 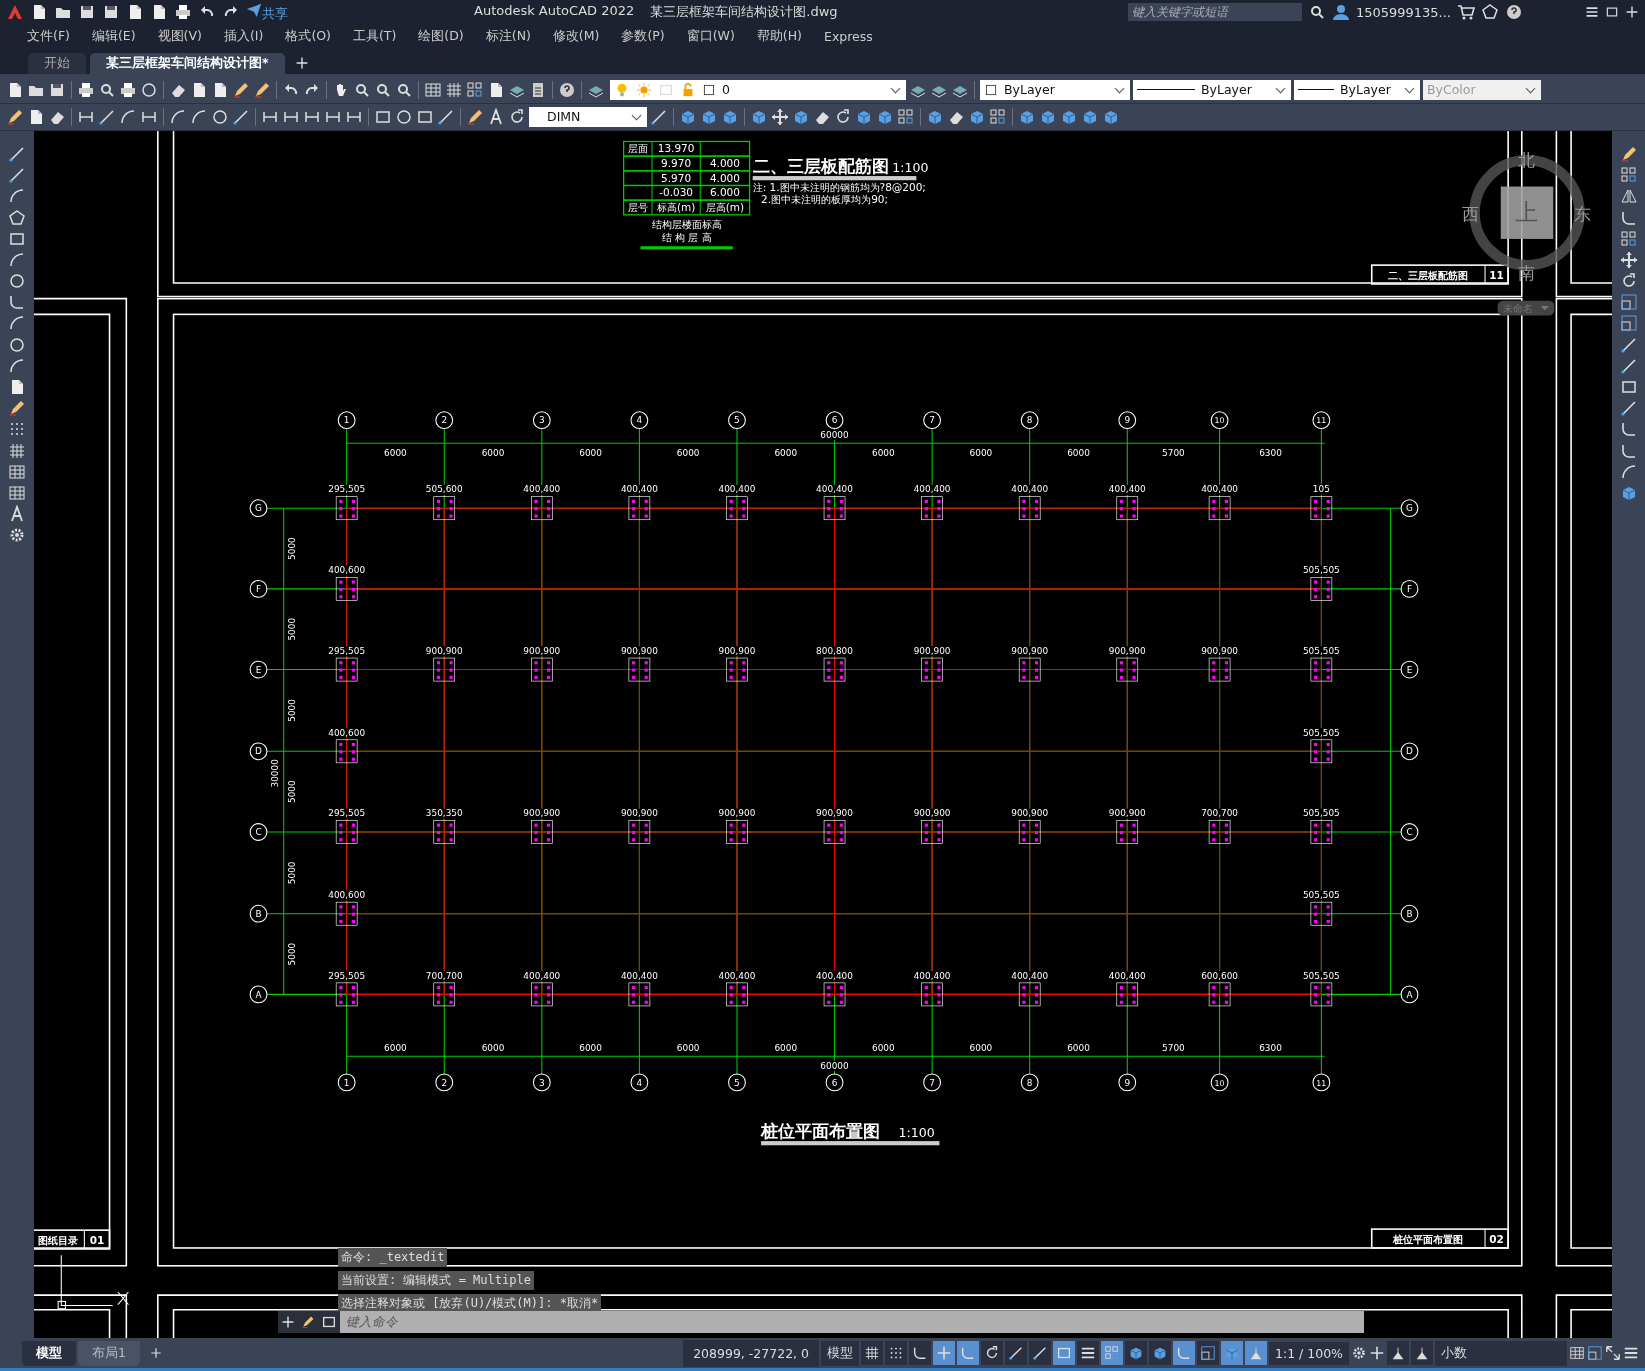 What do you see at coordinates (347, 732) in the screenshot?
I see `pile-cap-label: 400,600` at bounding box center [347, 732].